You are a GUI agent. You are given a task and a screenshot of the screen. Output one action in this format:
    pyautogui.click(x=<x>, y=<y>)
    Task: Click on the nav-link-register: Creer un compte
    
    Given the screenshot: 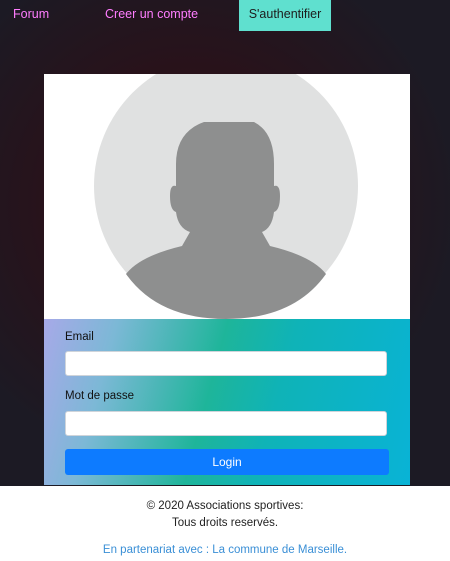 What is the action you would take?
    pyautogui.click(x=151, y=15)
    